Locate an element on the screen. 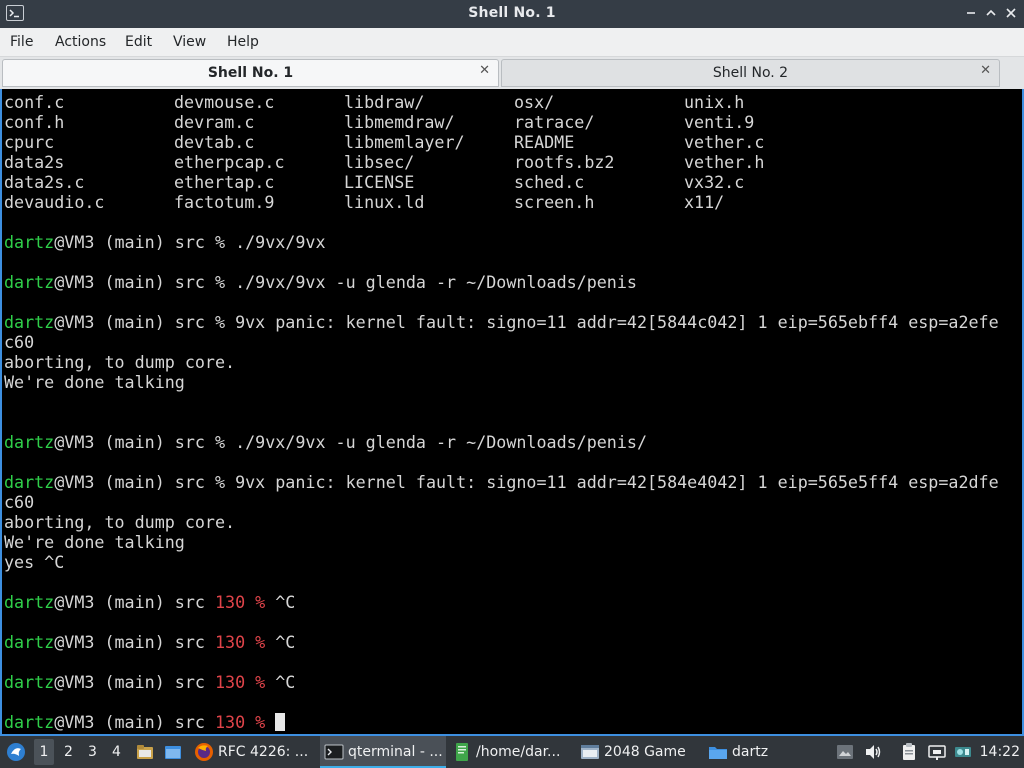  listing-entry: linux.ld is located at coordinates (384, 202).